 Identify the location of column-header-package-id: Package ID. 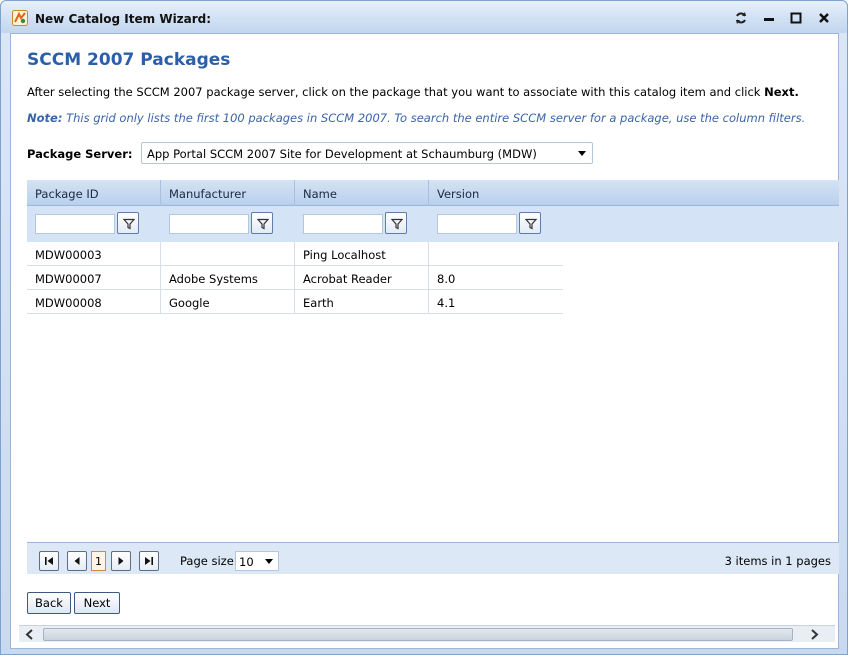
(94, 193).